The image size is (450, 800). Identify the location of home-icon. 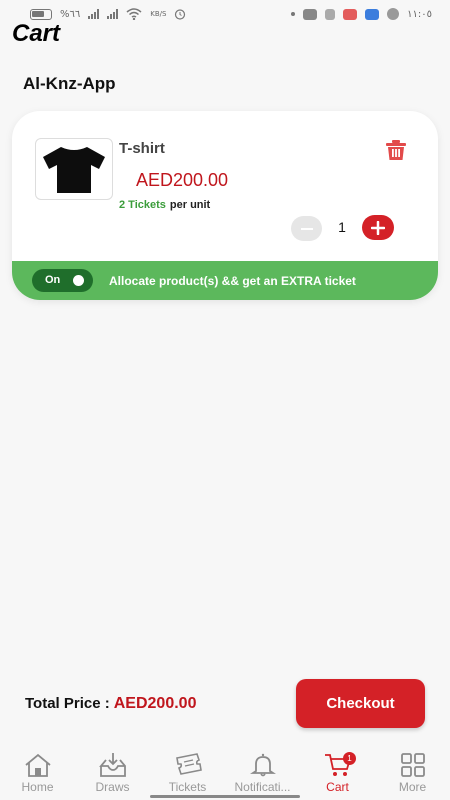
(37, 765).